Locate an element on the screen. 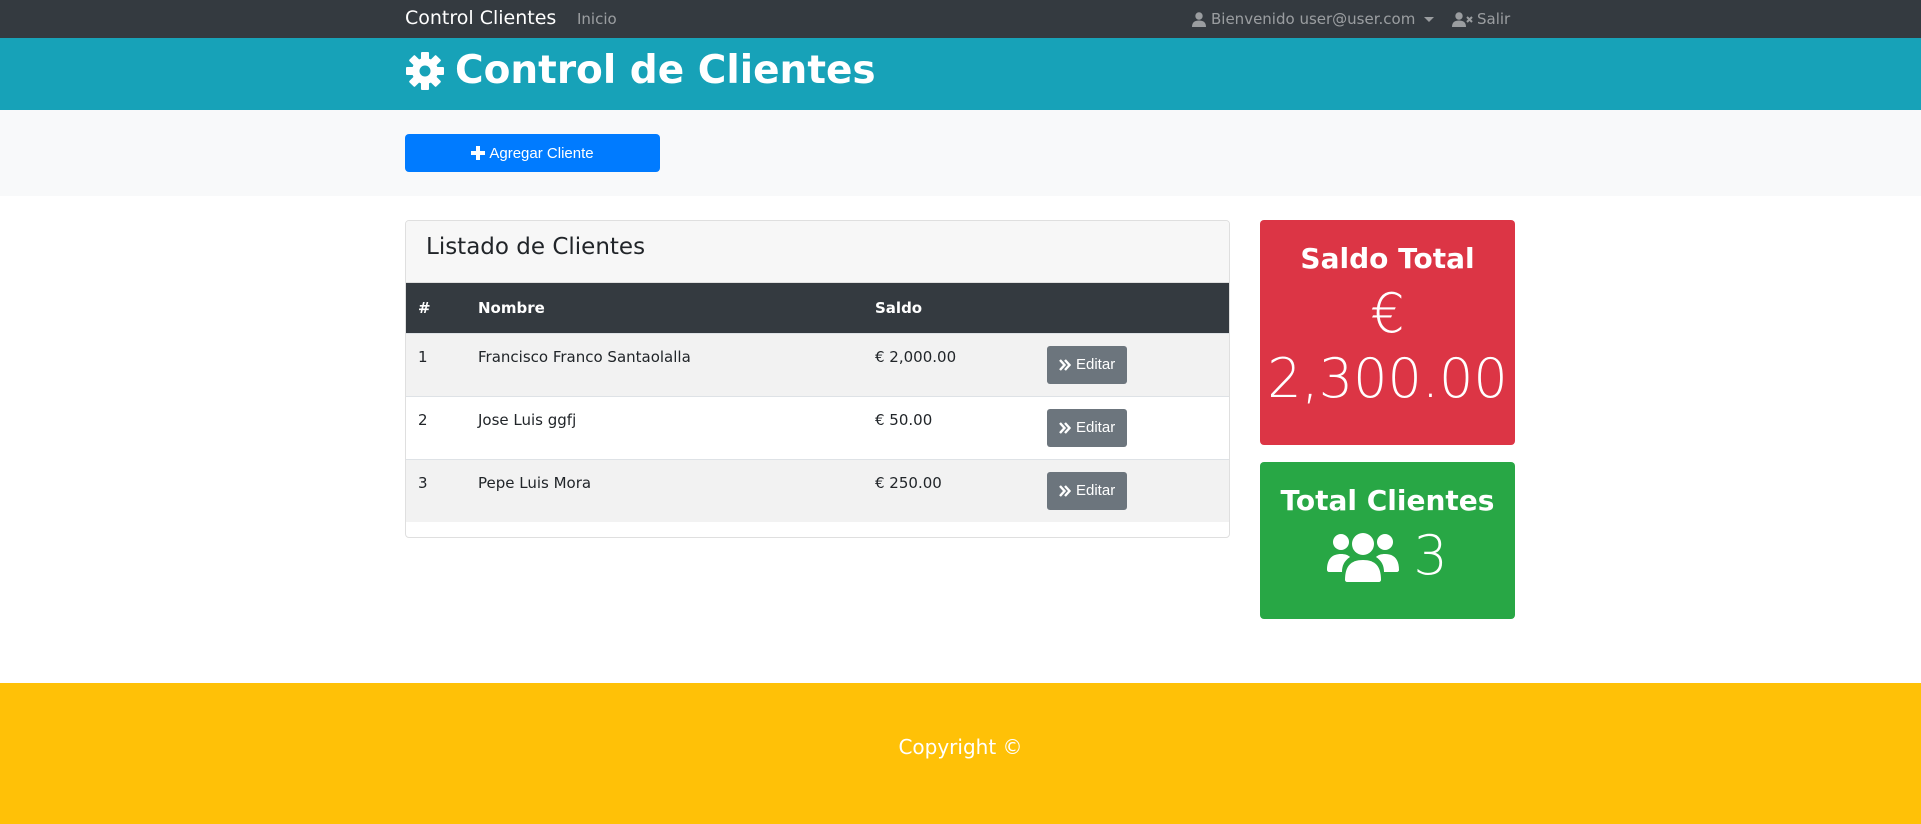 This screenshot has height=824, width=1921. column-header-number: # is located at coordinates (424, 307).